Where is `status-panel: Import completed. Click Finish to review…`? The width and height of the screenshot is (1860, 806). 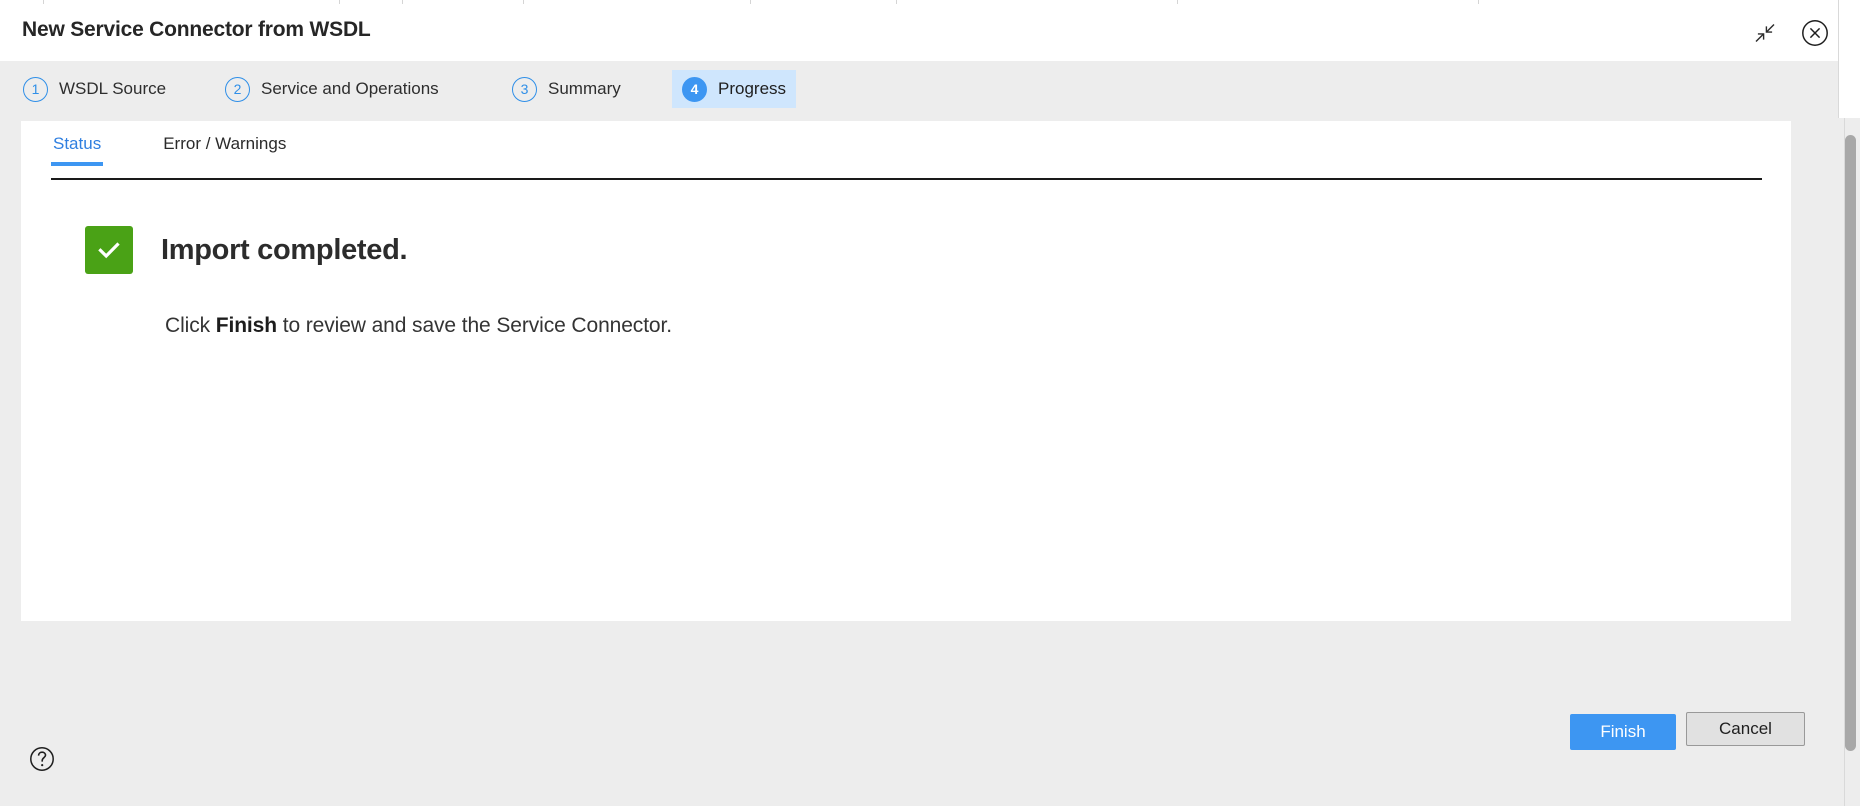
status-panel: Import completed. Click Finish to review… is located at coordinates (918, 282).